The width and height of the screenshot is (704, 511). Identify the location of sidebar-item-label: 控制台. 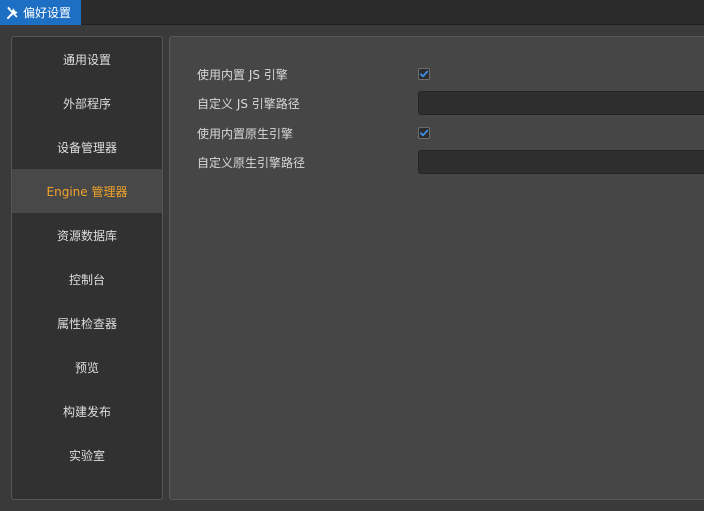
(86, 279).